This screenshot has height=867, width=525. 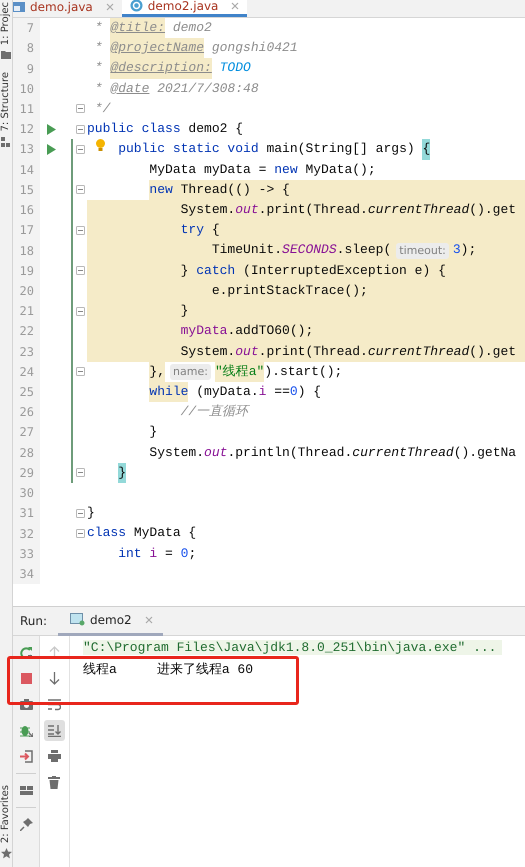 What do you see at coordinates (103, 109) in the screenshot?
I see `code-line: */` at bounding box center [103, 109].